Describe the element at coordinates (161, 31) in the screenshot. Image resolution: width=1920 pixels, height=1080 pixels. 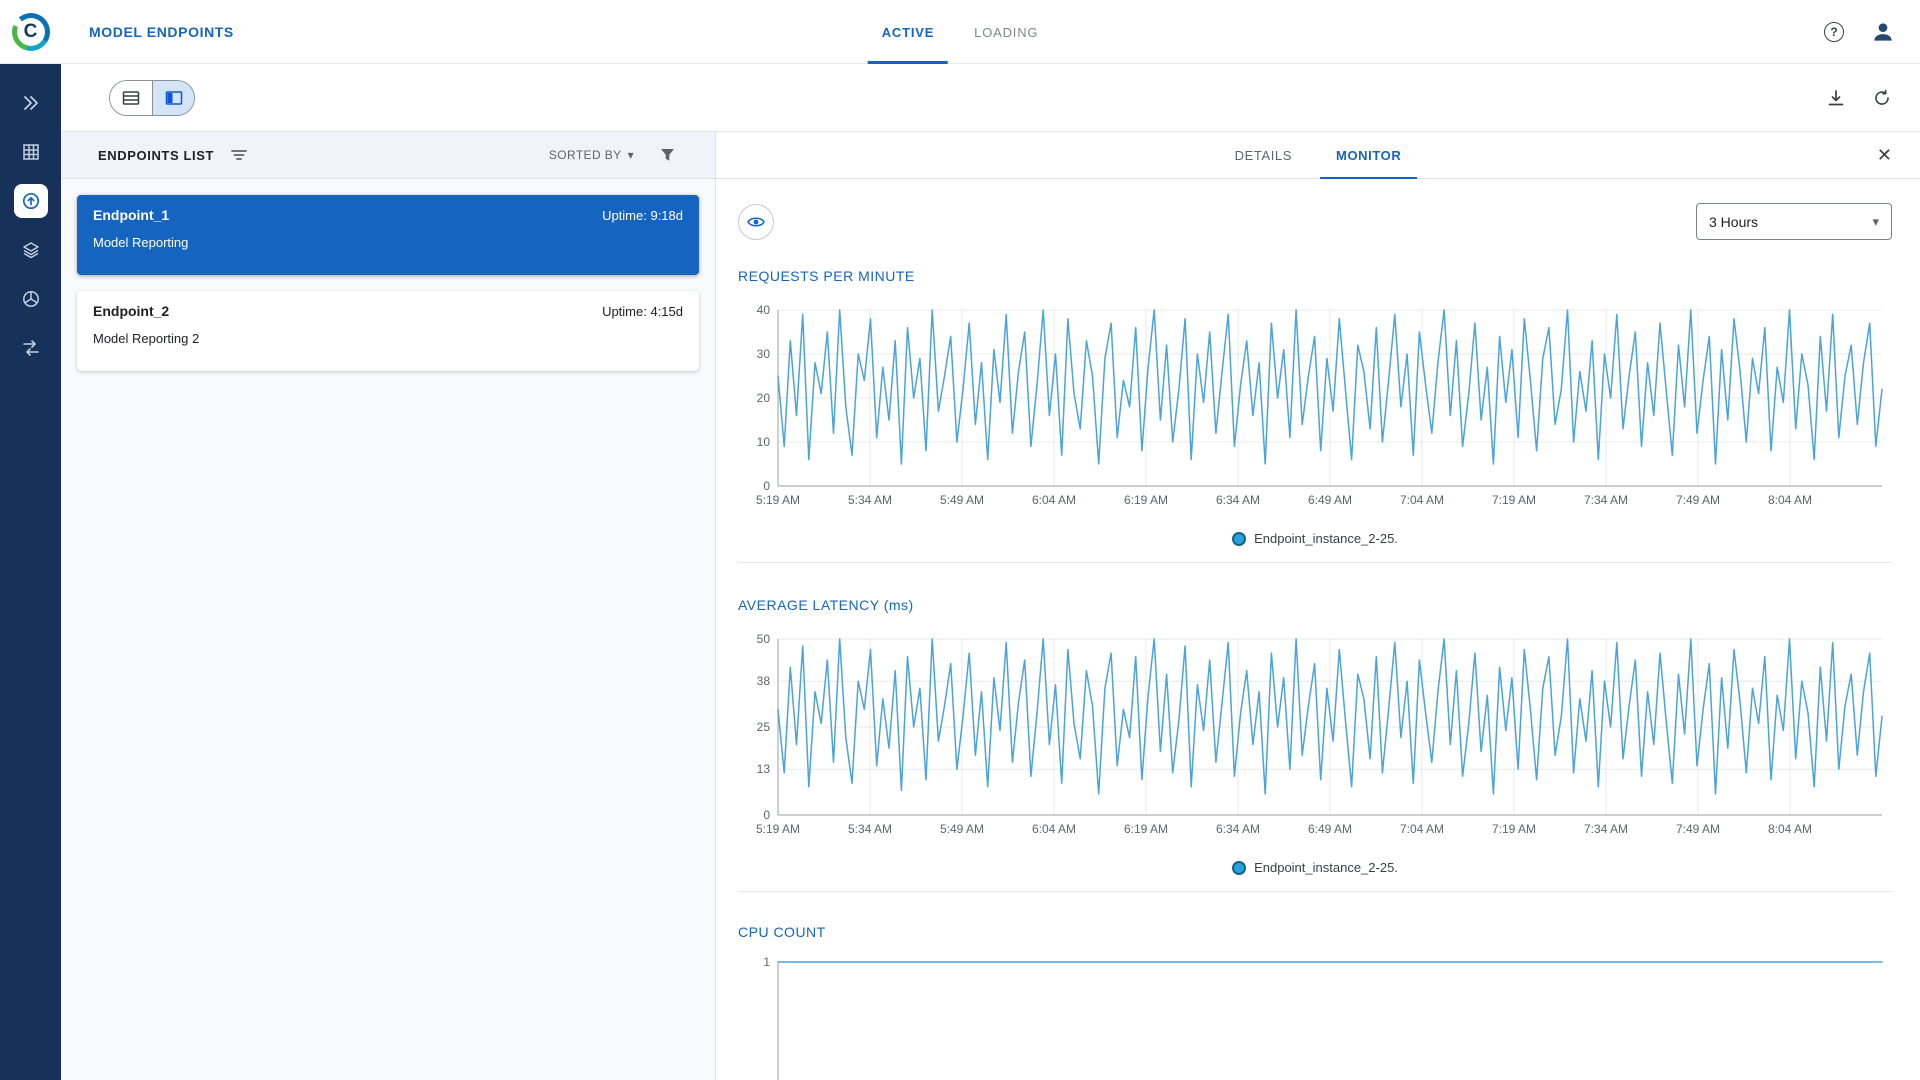
I see `page-title: MODEL ENDPOINTS` at that location.